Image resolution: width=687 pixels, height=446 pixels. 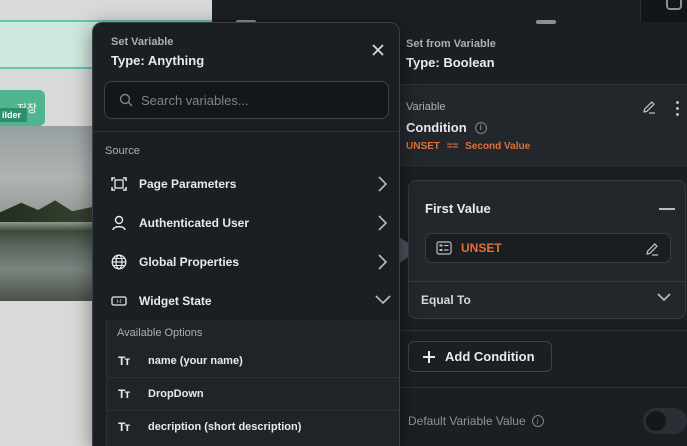 What do you see at coordinates (158, 60) in the screenshot?
I see `popup-type-title: Type: Anything` at bounding box center [158, 60].